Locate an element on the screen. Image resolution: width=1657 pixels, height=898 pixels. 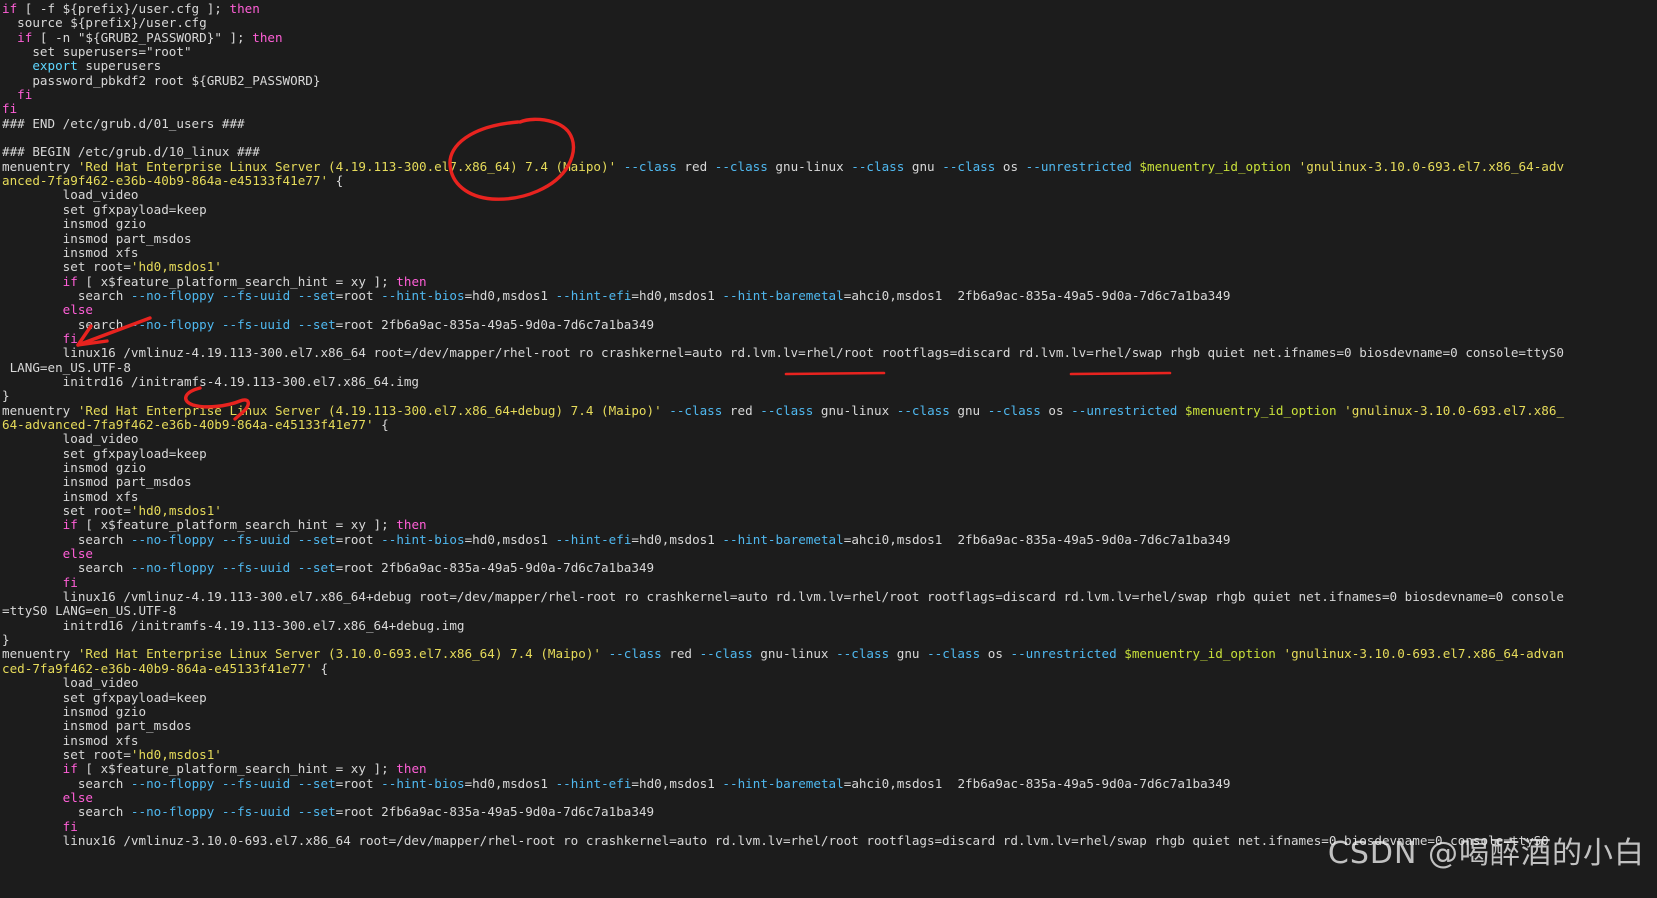
code-line: ### END /etc/grub.d/01_users ### is located at coordinates (829, 123).